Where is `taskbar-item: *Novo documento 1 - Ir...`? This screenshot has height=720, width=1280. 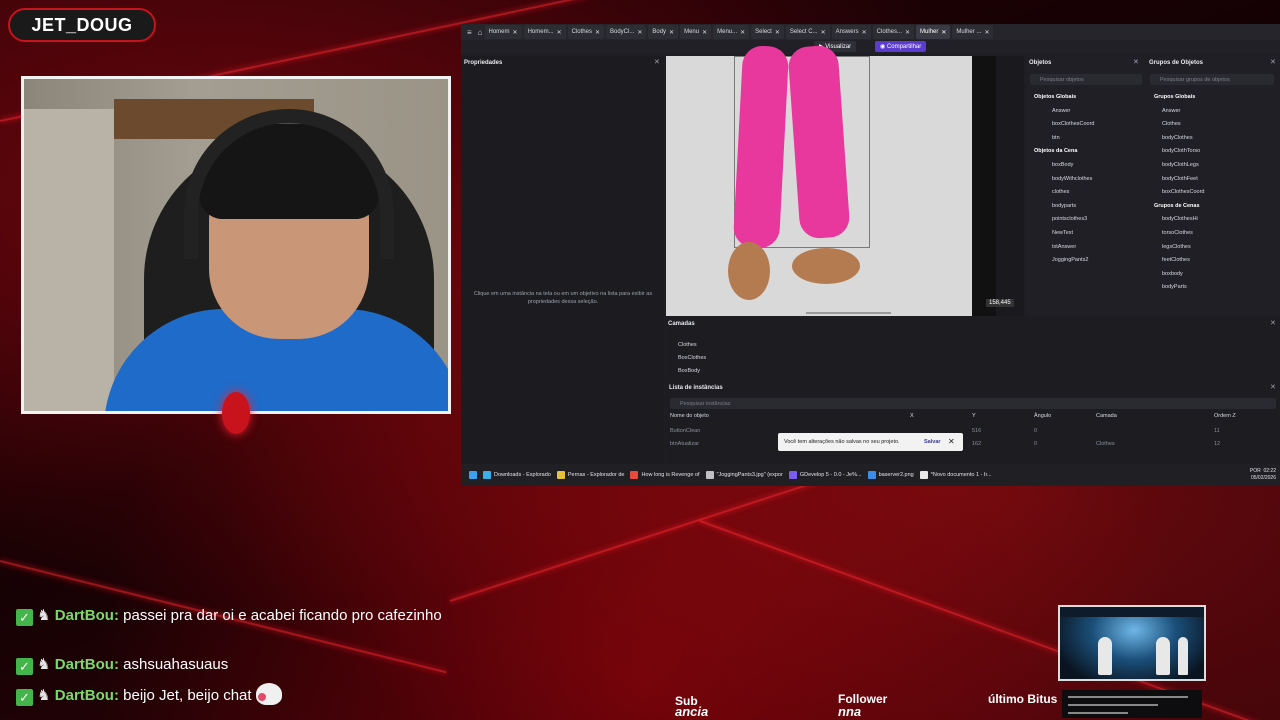
taskbar-item: *Novo documento 1 - Ir... is located at coordinates (955, 475).